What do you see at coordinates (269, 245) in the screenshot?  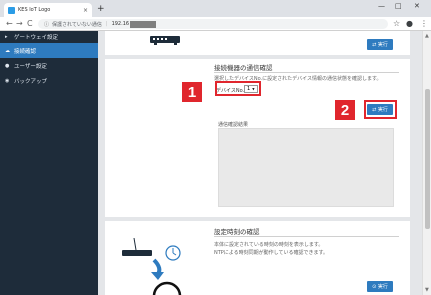 I see `time-check-description-1: 本体に設定されている時刻の時刻を表示します。` at bounding box center [269, 245].